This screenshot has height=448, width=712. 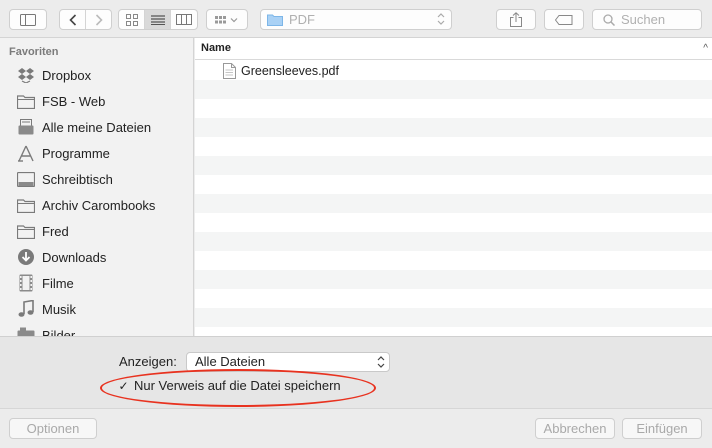 I want to click on options-button: Optionen, so click(x=53, y=428).